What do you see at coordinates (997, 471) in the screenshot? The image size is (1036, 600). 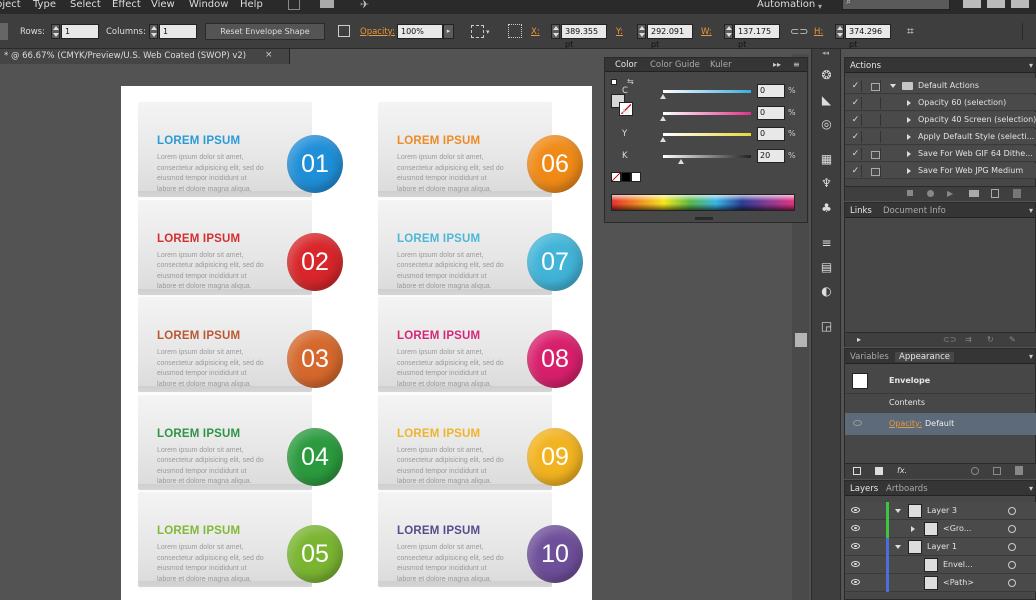 I see `duplicate-item-icon` at bounding box center [997, 471].